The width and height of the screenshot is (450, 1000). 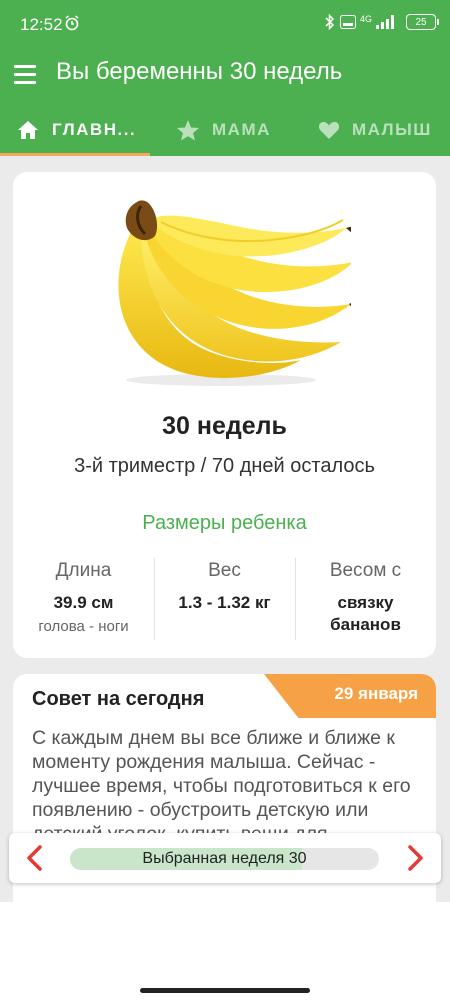 I want to click on week-subtitle: 3-й триместр / 70 дней осталось, so click(x=224, y=466).